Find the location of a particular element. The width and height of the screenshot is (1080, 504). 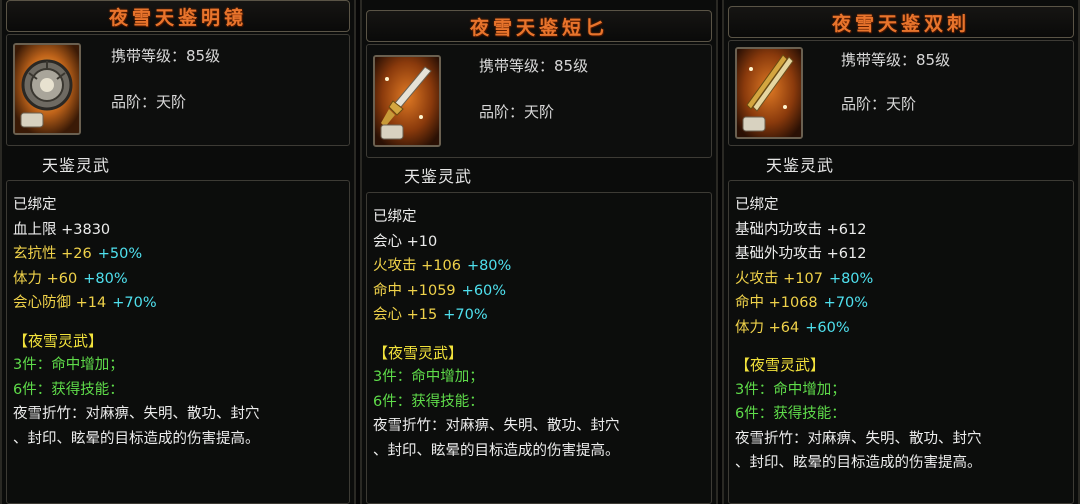

item-name: 夜雪天鉴明镜 is located at coordinates (177, 17).